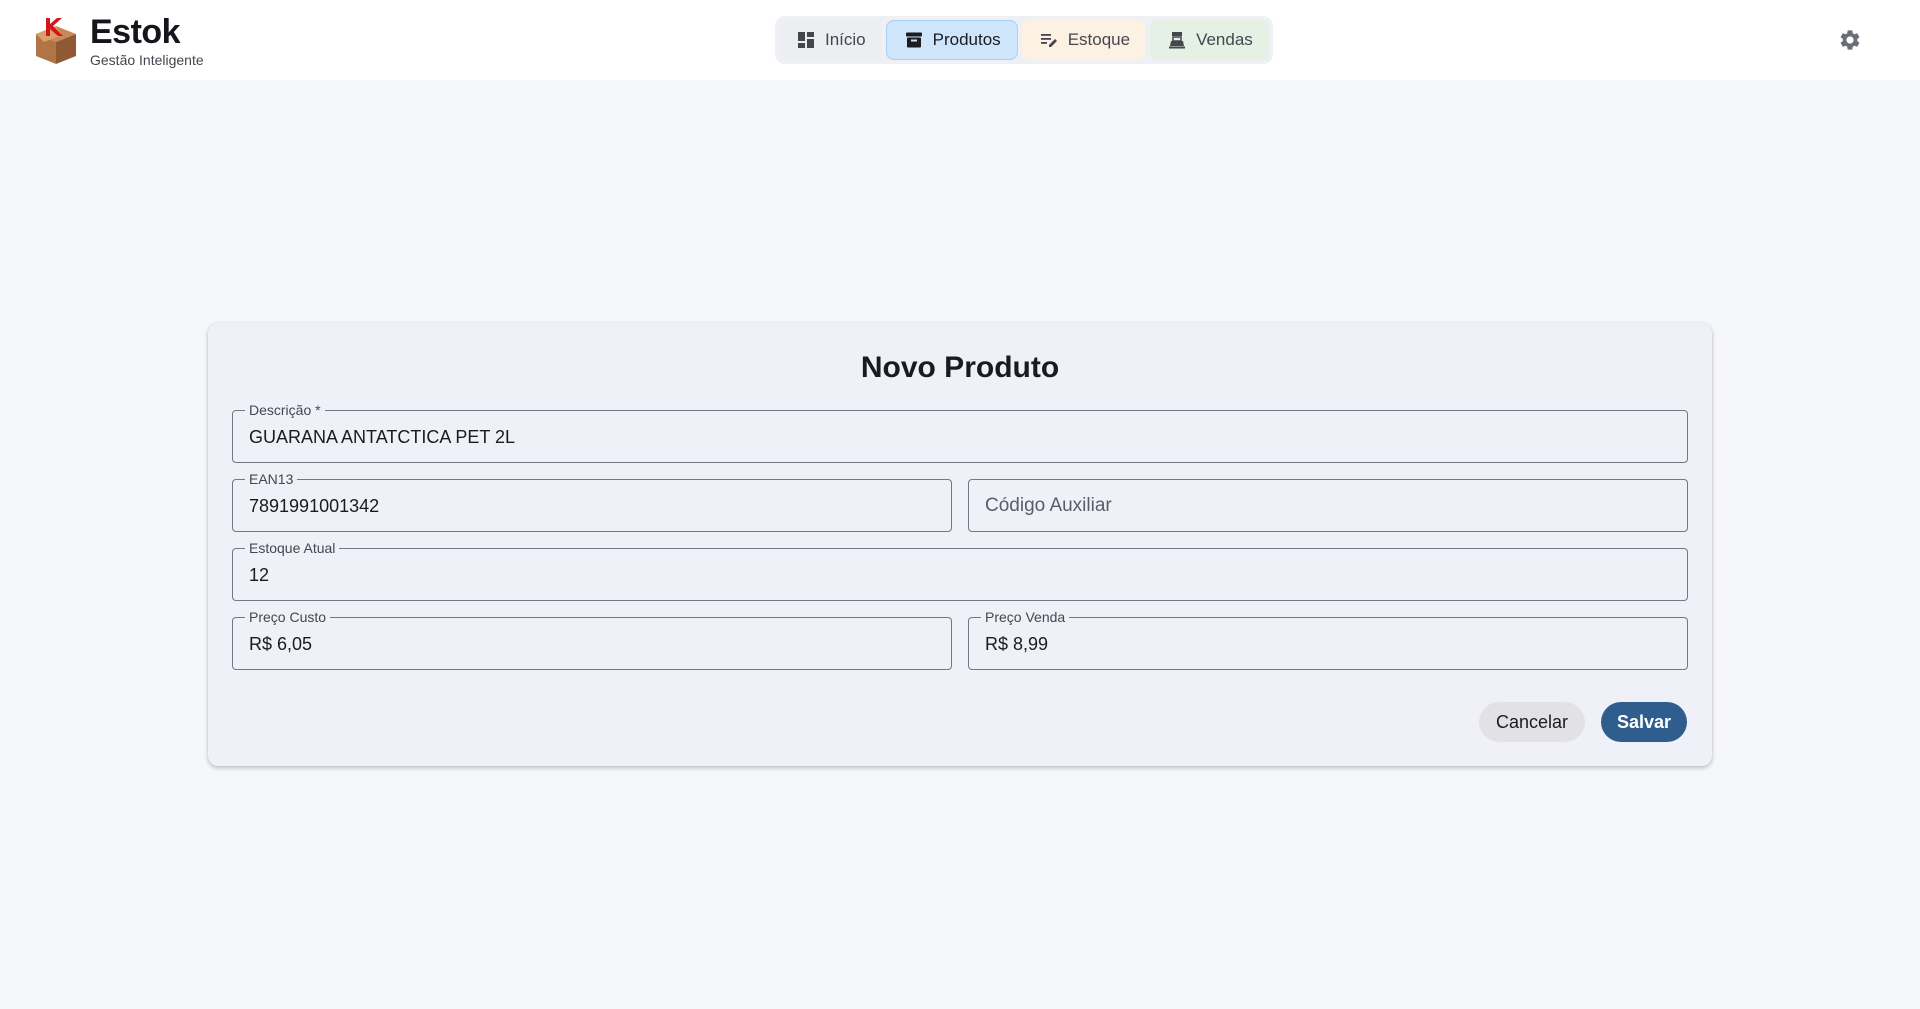  I want to click on aux-code-field, so click(1328, 505).